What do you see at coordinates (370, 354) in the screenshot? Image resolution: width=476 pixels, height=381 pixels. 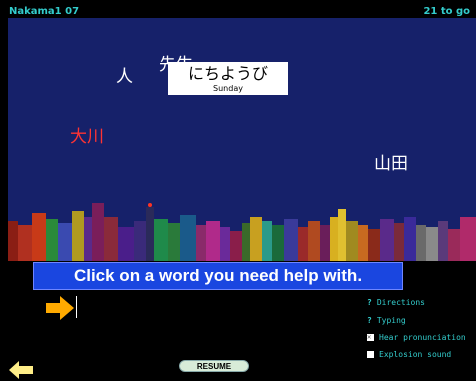 I see `explosion-sound-checkbox` at bounding box center [370, 354].